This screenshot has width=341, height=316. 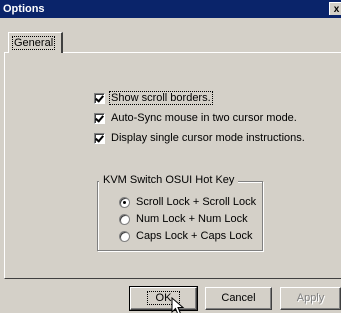 What do you see at coordinates (335, 8) in the screenshot?
I see `close-icon: x` at bounding box center [335, 8].